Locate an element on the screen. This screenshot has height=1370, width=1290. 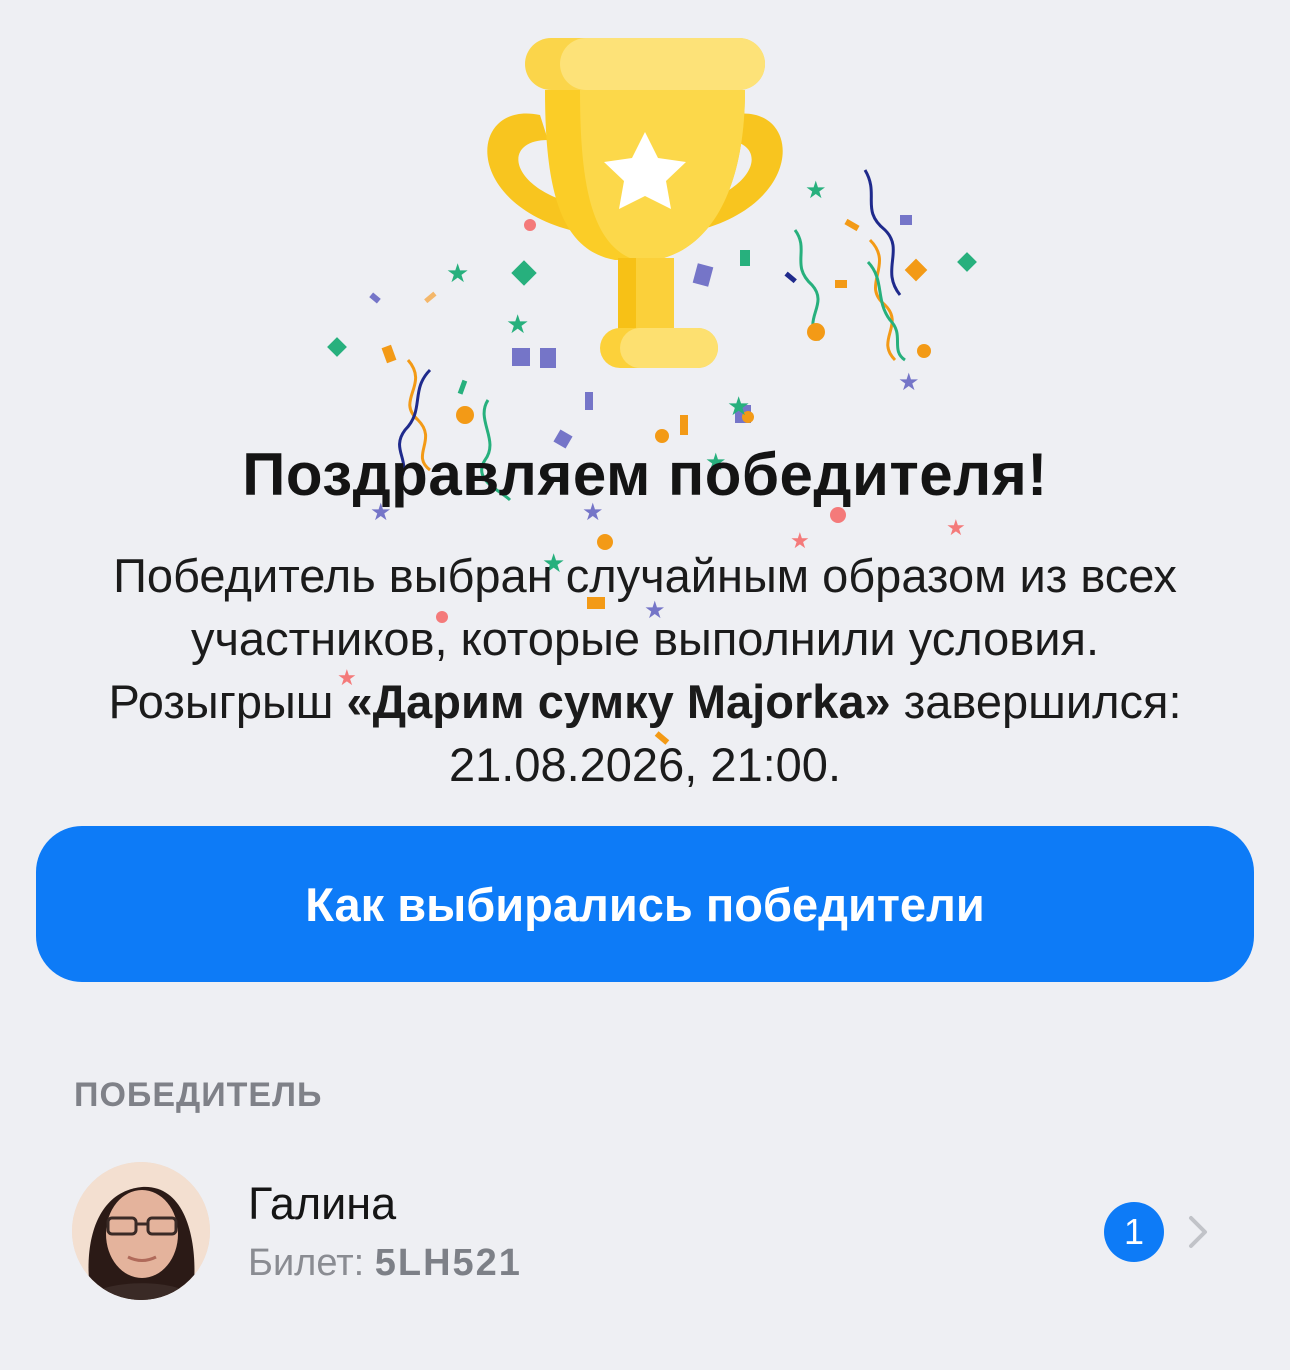
ticket-label: Билет: is located at coordinates (311, 1263).